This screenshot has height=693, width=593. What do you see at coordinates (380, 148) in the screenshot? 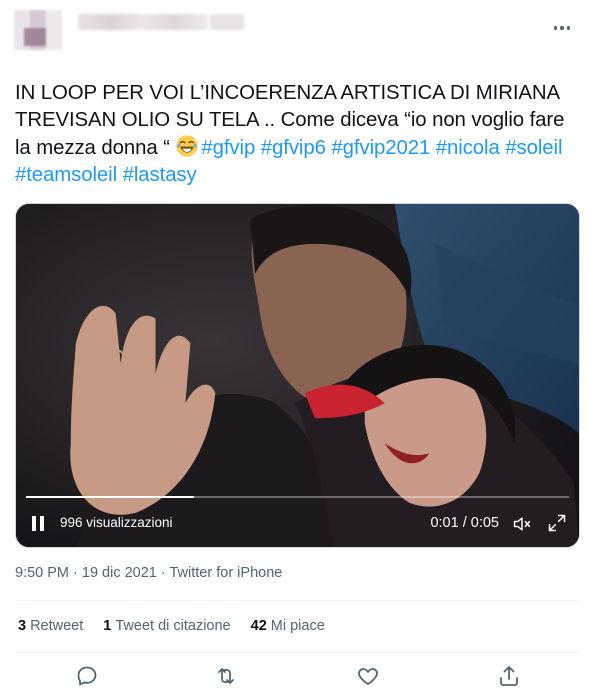
I see `hashtag-gfvip2021: #gfvip2021` at bounding box center [380, 148].